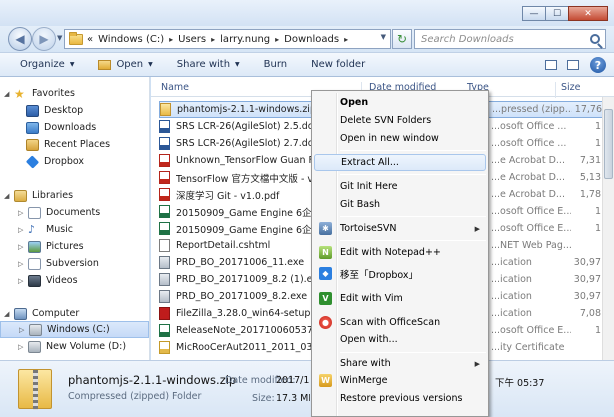 This screenshot has height=417, width=614. What do you see at coordinates (74, 263) in the screenshot?
I see `nav-subversion: ▷ Subversion` at bounding box center [74, 263].